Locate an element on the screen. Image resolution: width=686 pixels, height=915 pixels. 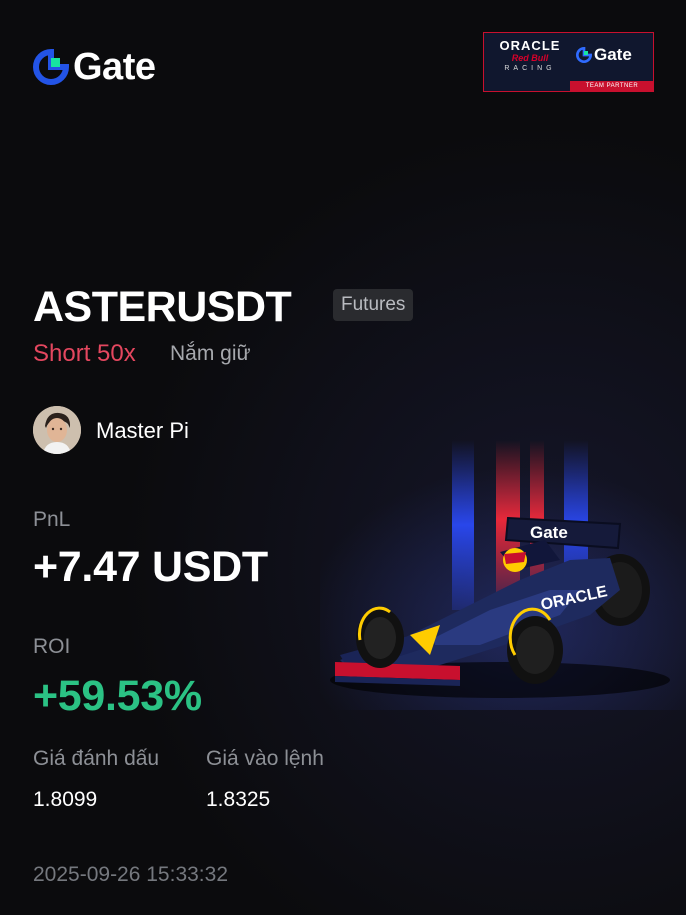
team-partner-strip: TEAM PARTNER is located at coordinates (612, 86).